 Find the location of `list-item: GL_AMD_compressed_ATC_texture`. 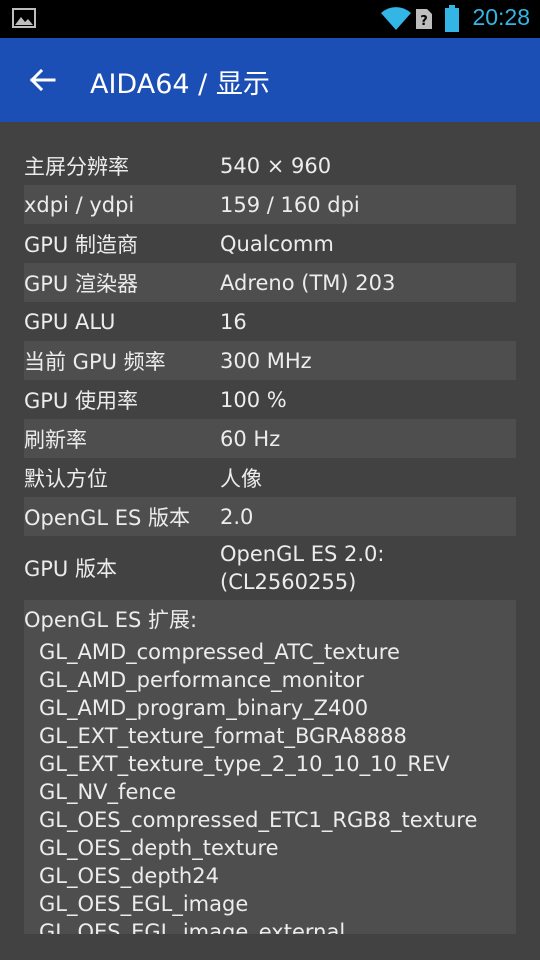

list-item: GL_AMD_compressed_ATC_texture is located at coordinates (219, 652).